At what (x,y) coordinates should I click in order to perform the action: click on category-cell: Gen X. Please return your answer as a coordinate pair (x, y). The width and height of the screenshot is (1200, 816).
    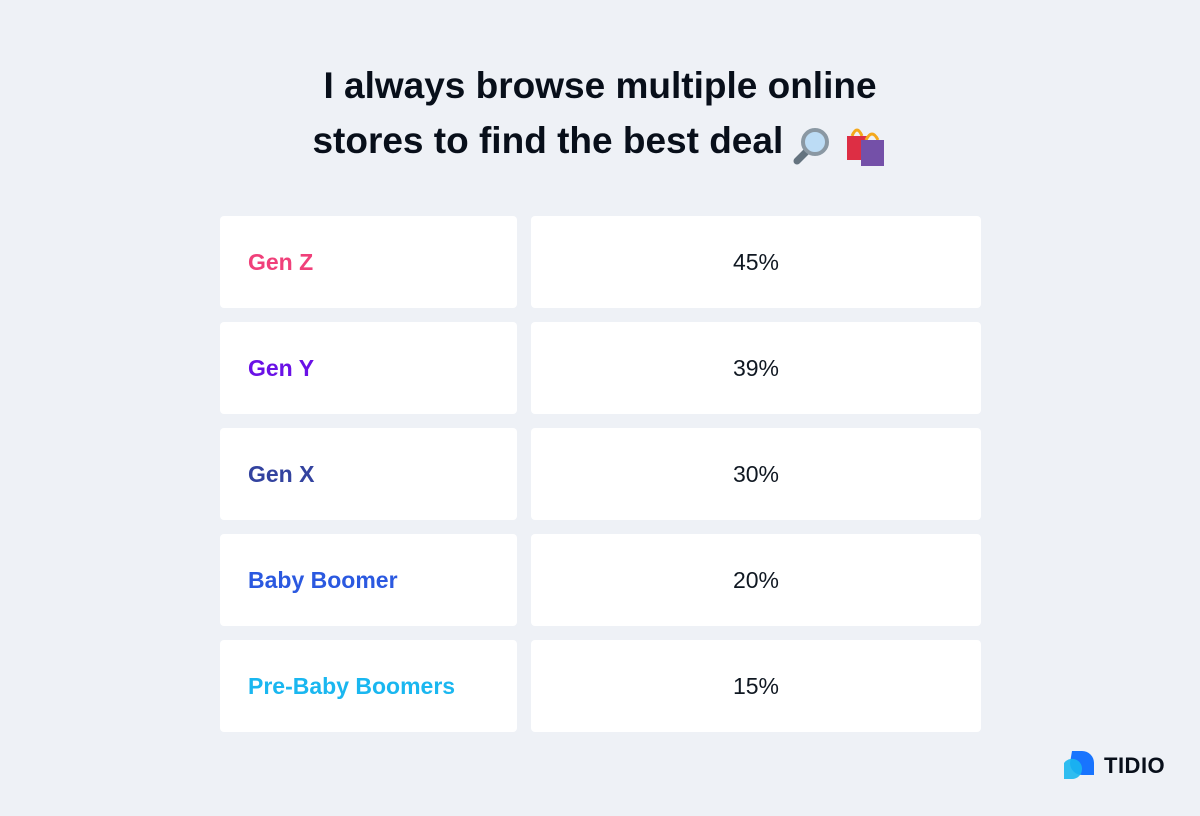
    Looking at the image, I should click on (368, 474).